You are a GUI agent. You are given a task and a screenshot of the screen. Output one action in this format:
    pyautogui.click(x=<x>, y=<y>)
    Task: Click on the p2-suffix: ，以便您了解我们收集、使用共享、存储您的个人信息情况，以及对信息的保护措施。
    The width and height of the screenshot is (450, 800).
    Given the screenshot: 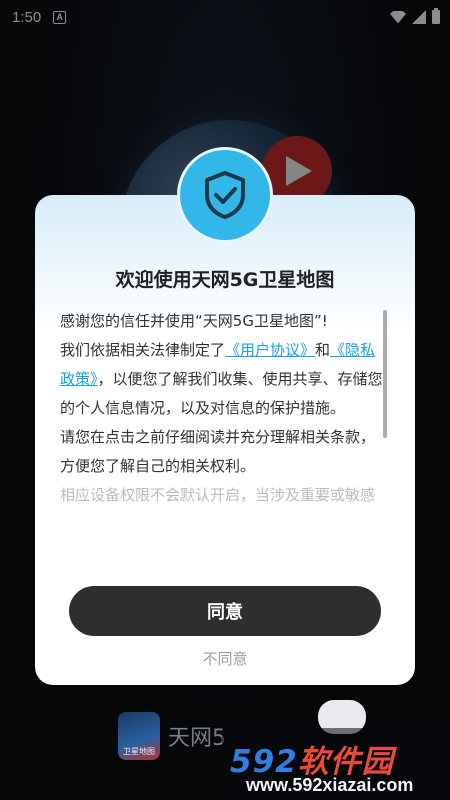 What is the action you would take?
    pyautogui.click(x=221, y=393)
    